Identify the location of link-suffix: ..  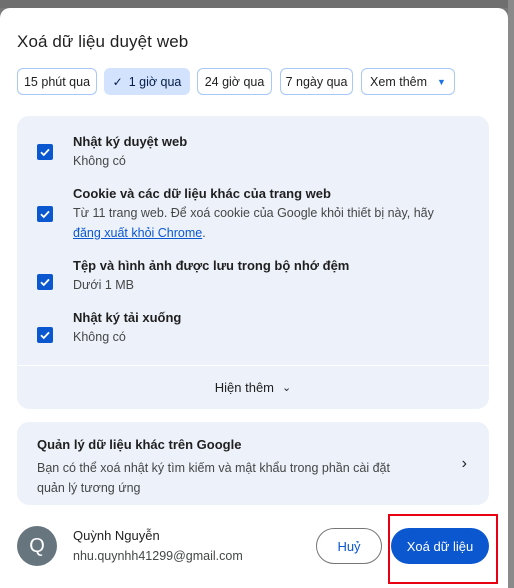
(204, 233).